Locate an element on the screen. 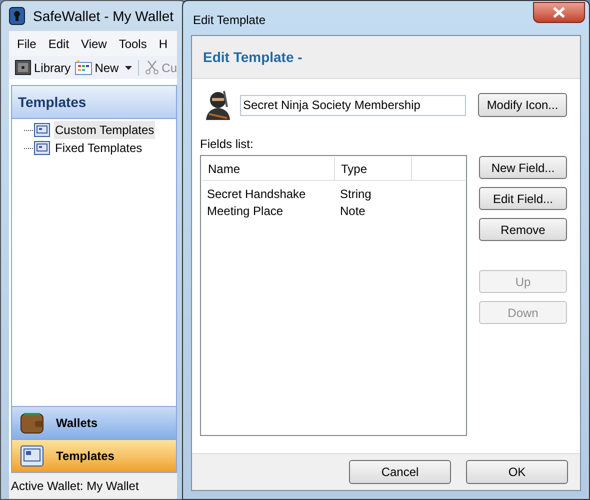 This screenshot has height=500, width=590. footer-button: Cancel is located at coordinates (400, 472).